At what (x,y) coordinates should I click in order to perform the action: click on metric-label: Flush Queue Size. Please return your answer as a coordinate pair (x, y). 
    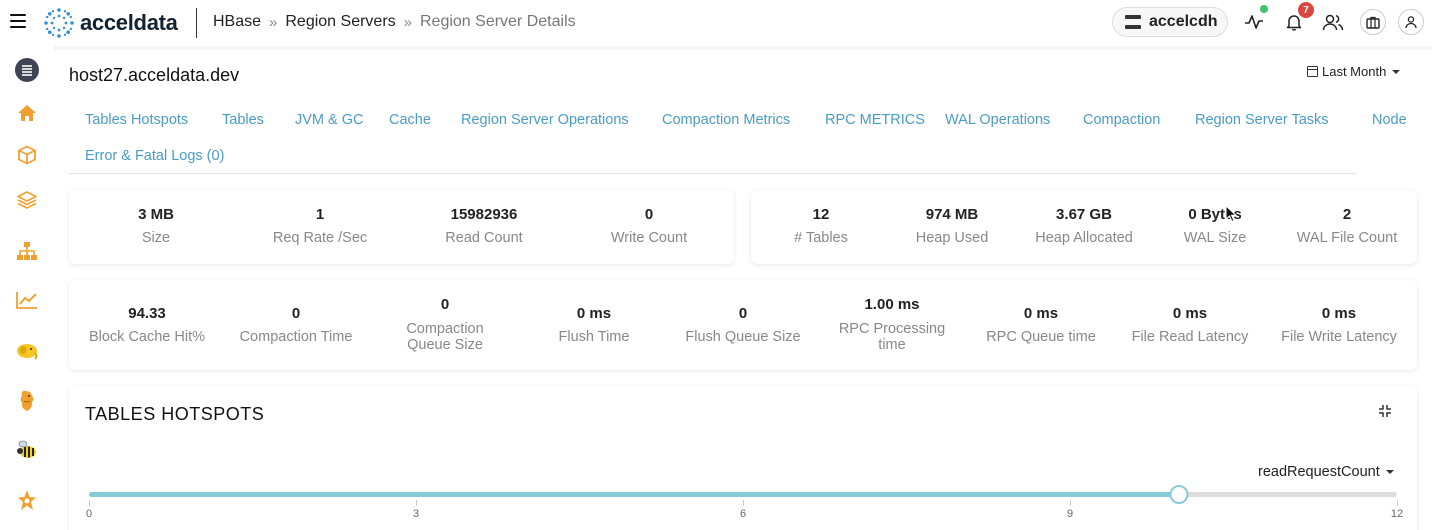
    Looking at the image, I should click on (743, 337).